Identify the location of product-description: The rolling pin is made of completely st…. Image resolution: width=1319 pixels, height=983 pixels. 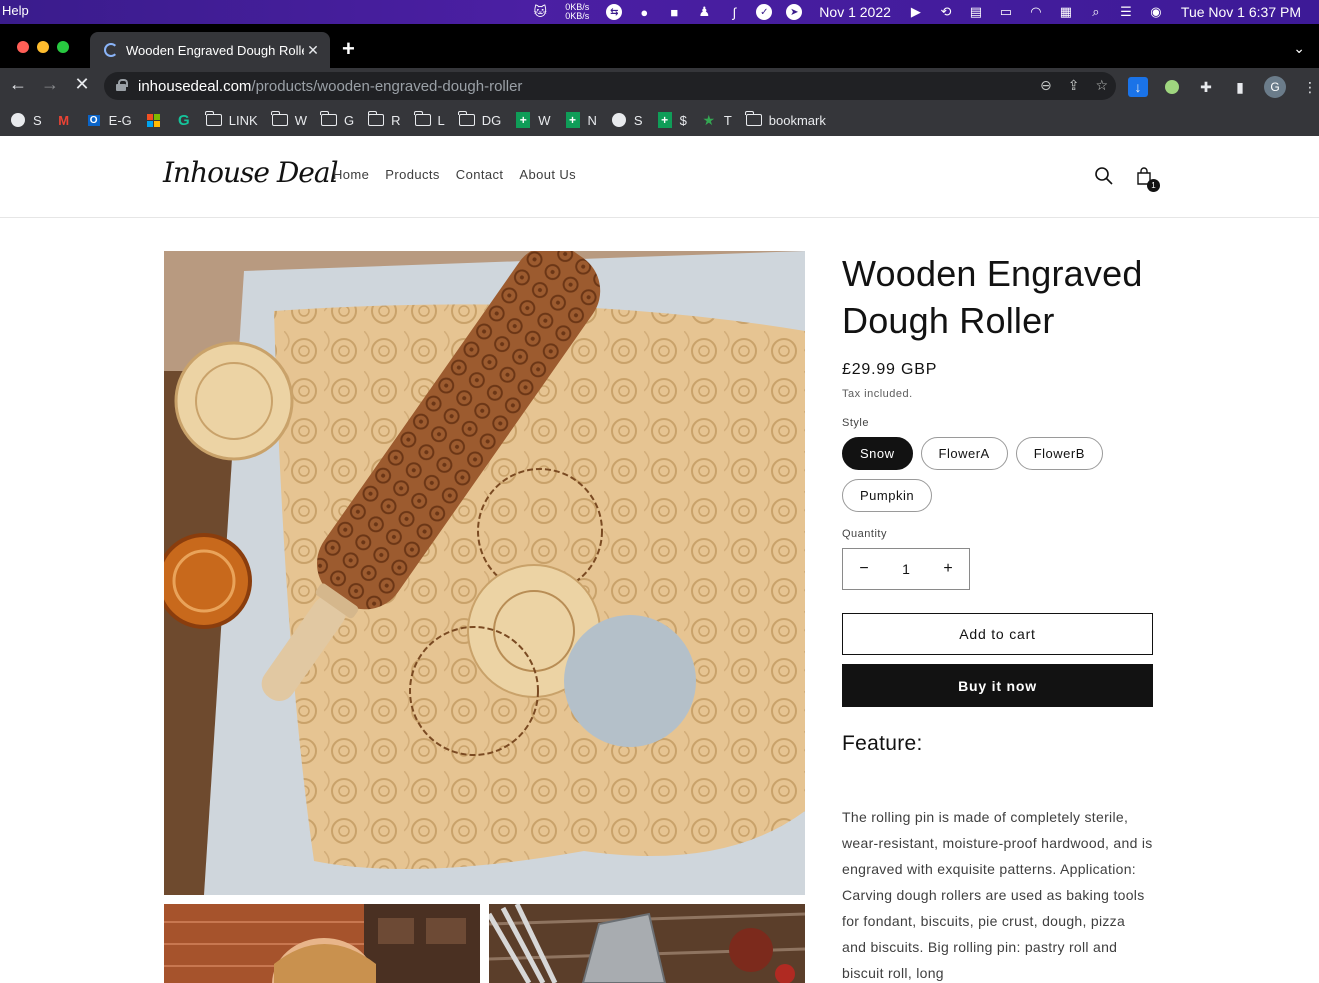
(997, 895).